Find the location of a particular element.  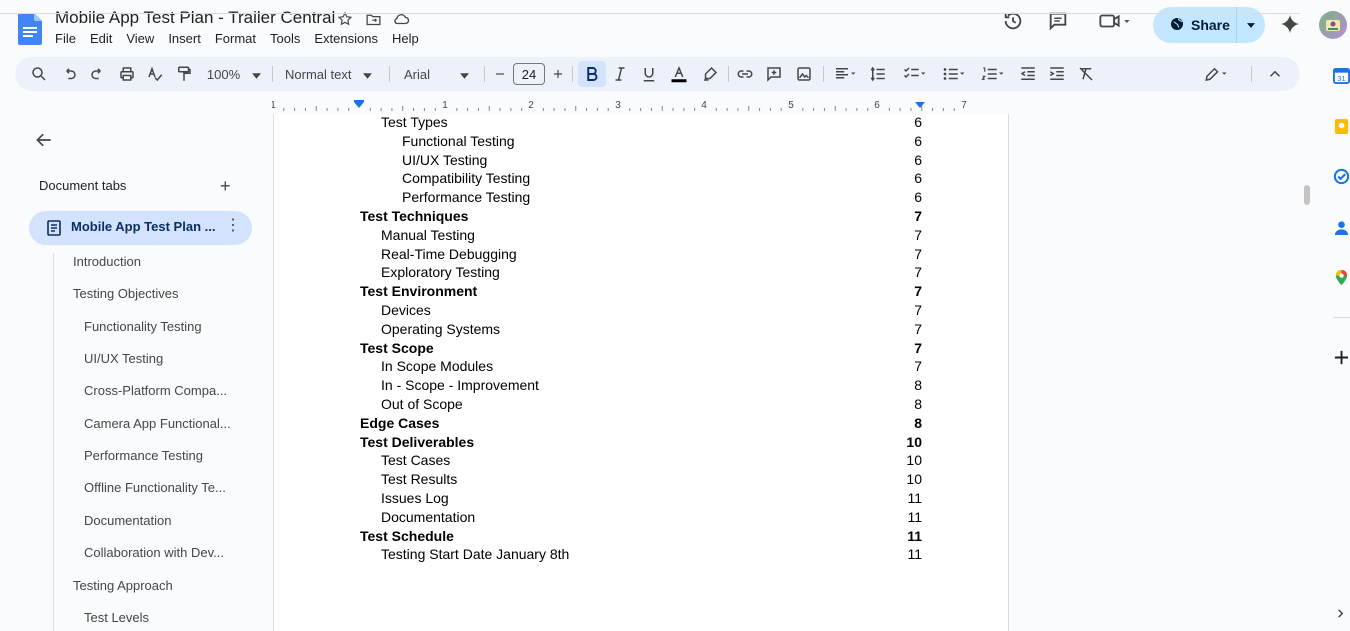

font-select: Arial is located at coordinates (439, 74).